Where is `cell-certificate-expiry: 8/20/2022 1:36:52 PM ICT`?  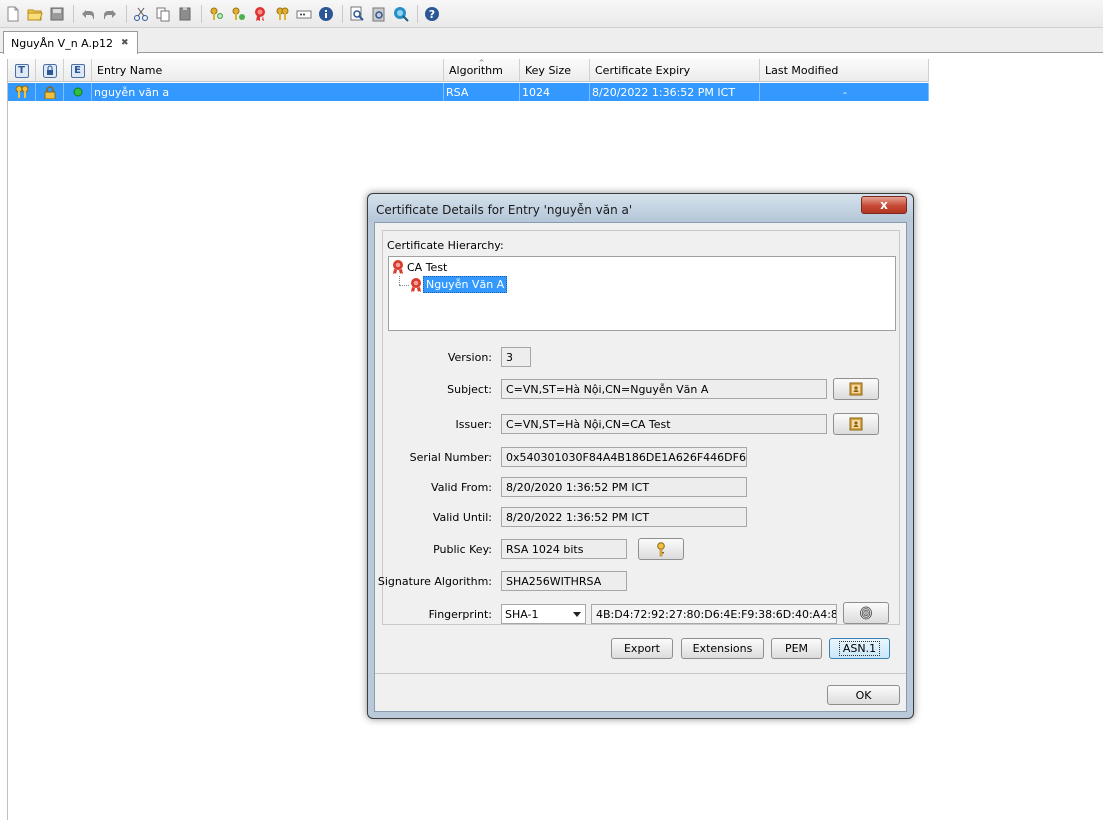 cell-certificate-expiry: 8/20/2022 1:36:52 PM ICT is located at coordinates (675, 92).